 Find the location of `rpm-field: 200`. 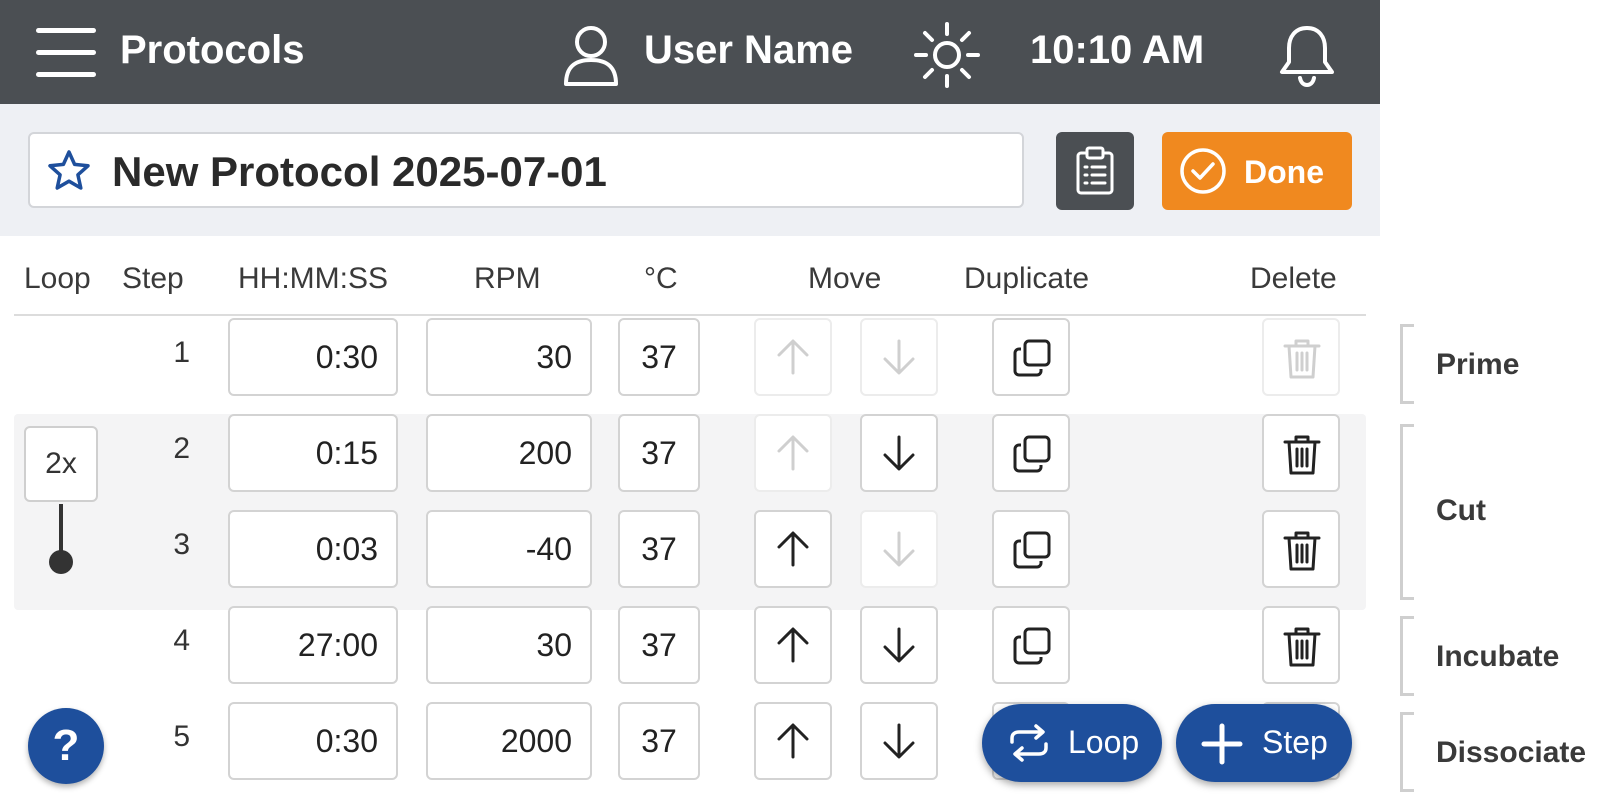

rpm-field: 200 is located at coordinates (509, 453).